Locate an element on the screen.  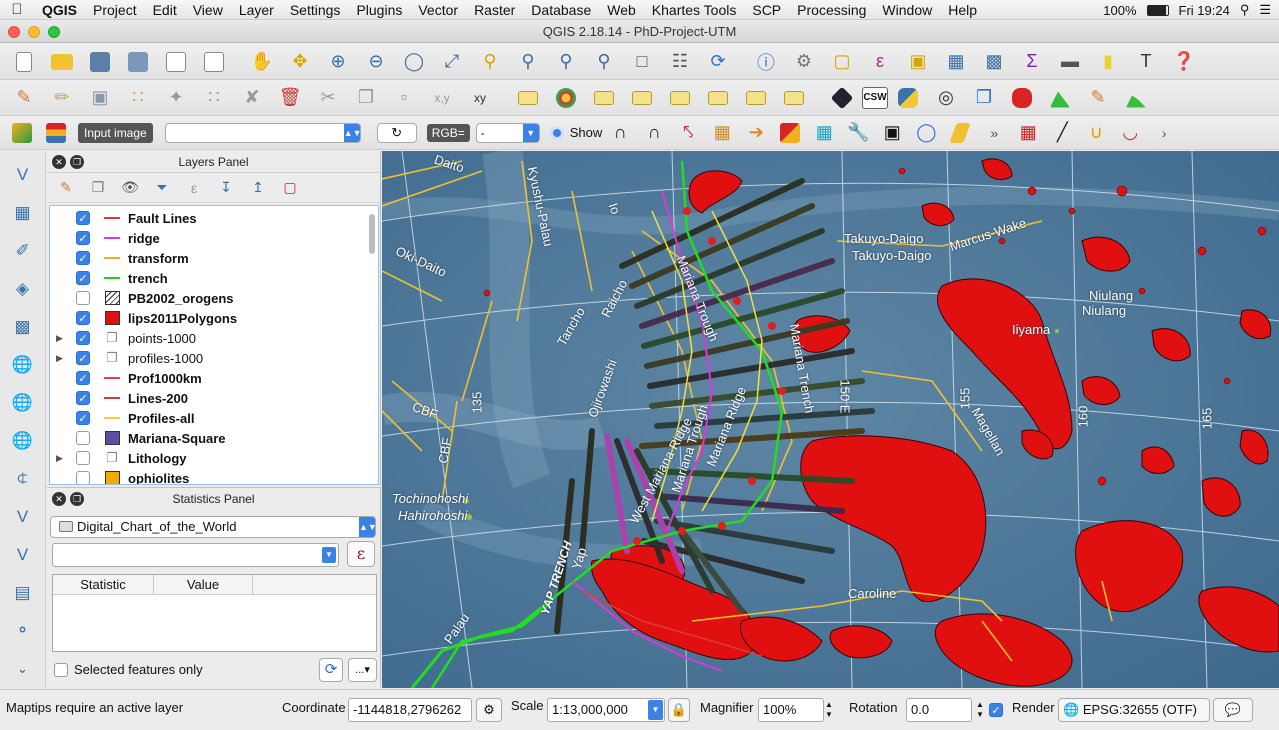
menu-raster: Raster is located at coordinates (494, 10).